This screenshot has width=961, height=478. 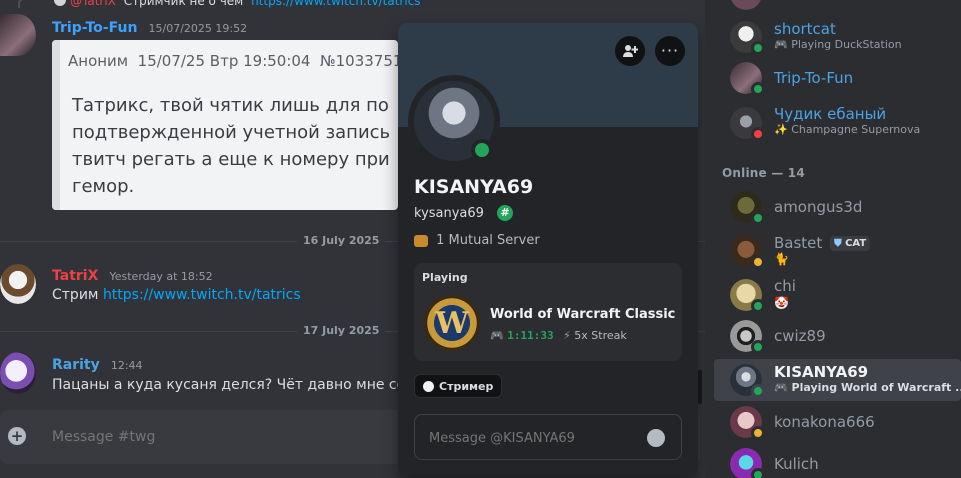 I want to click on member-name: Чудик ебаный, so click(x=830, y=114).